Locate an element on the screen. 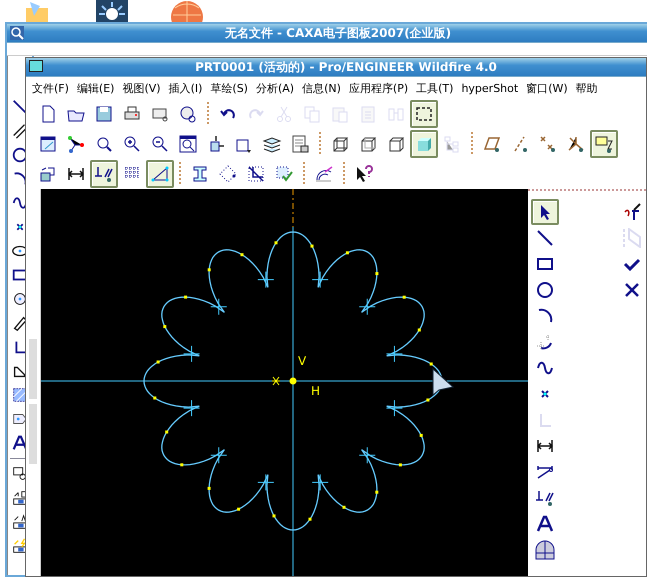 The width and height of the screenshot is (647, 577). copy-icon is located at coordinates (312, 114).